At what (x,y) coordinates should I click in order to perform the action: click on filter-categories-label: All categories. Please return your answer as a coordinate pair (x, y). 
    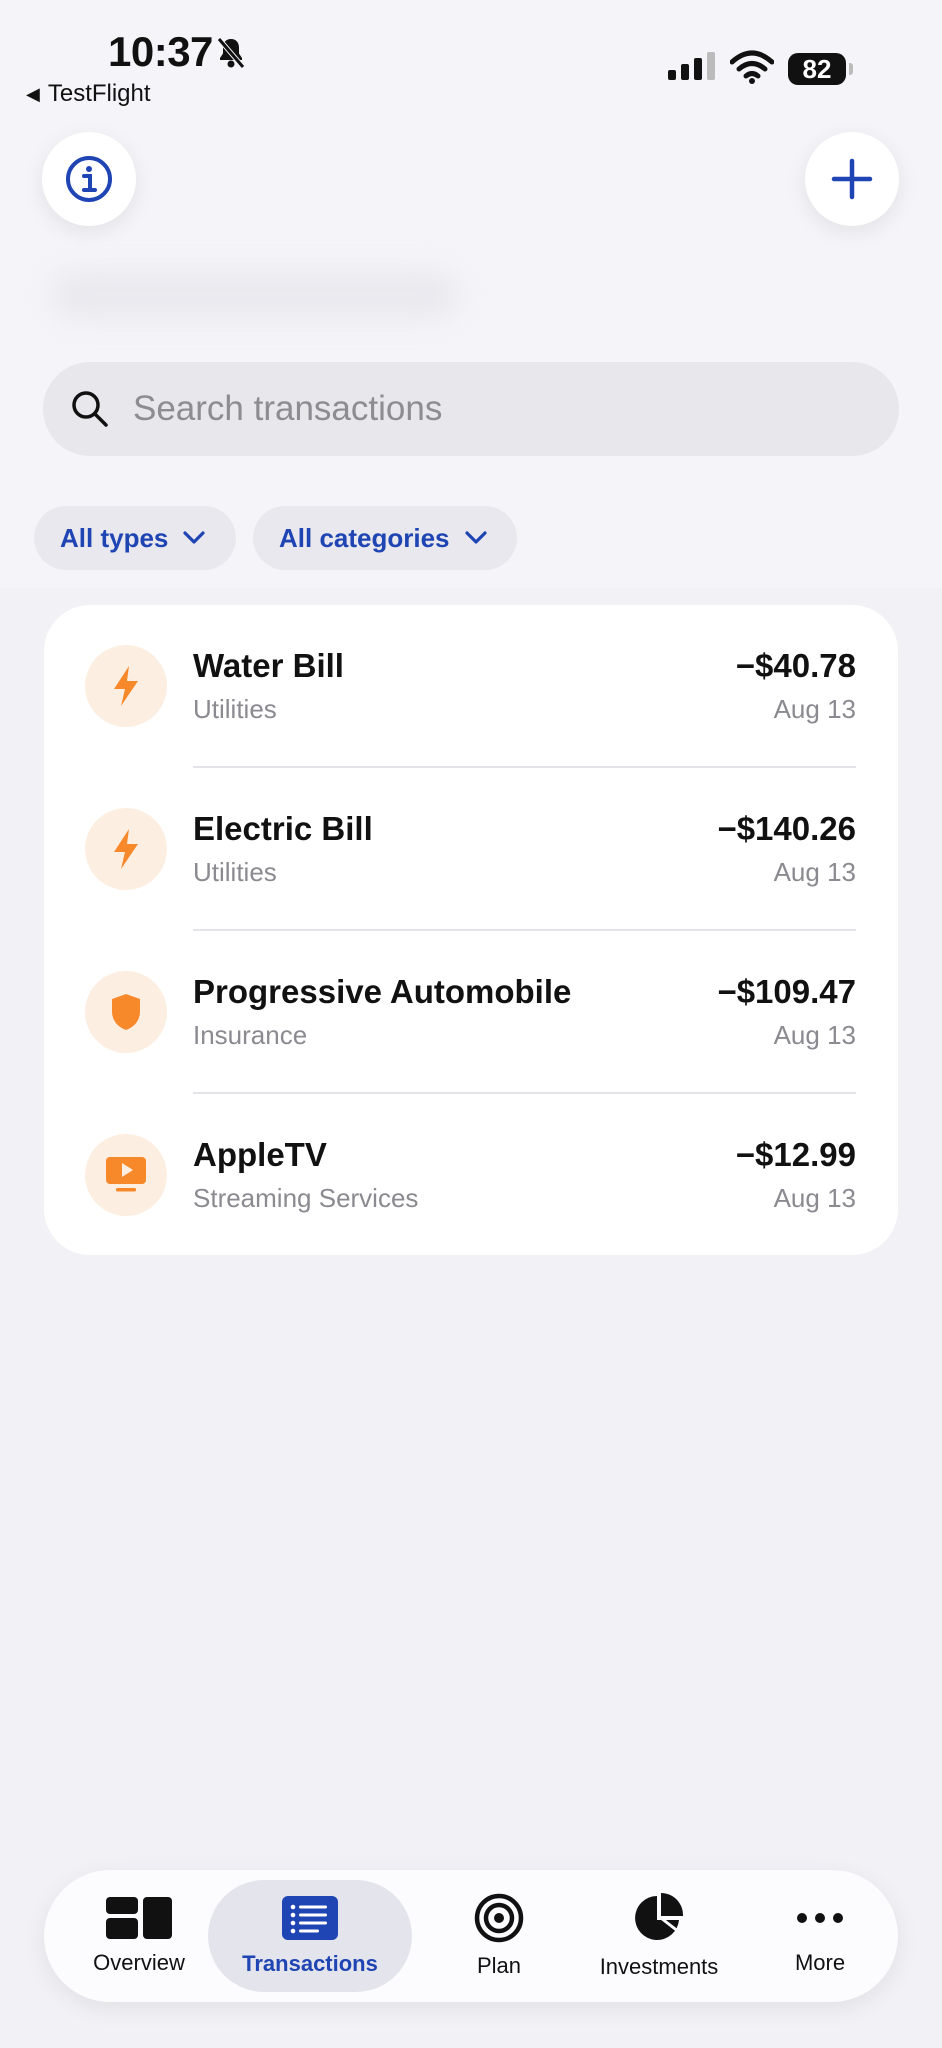
    Looking at the image, I should click on (364, 537).